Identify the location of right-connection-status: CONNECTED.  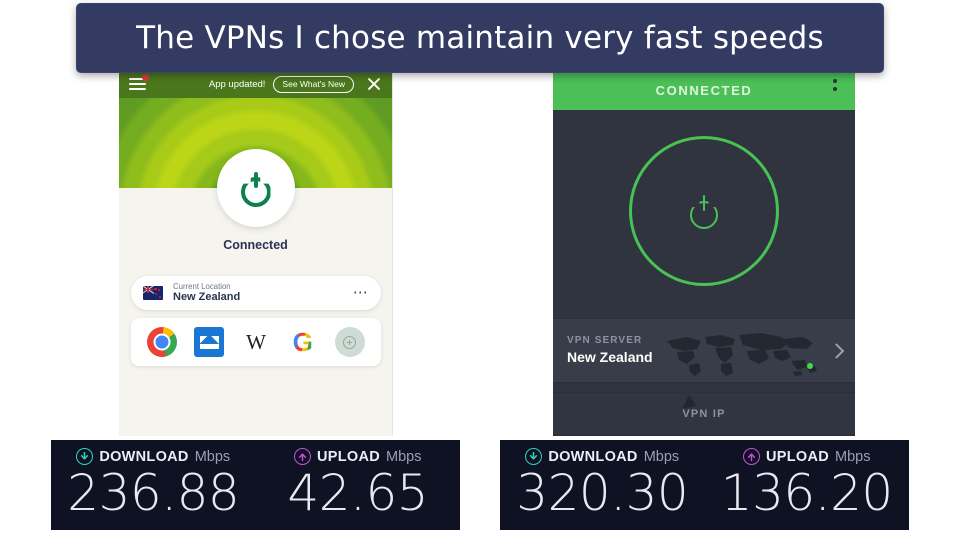
(704, 90).